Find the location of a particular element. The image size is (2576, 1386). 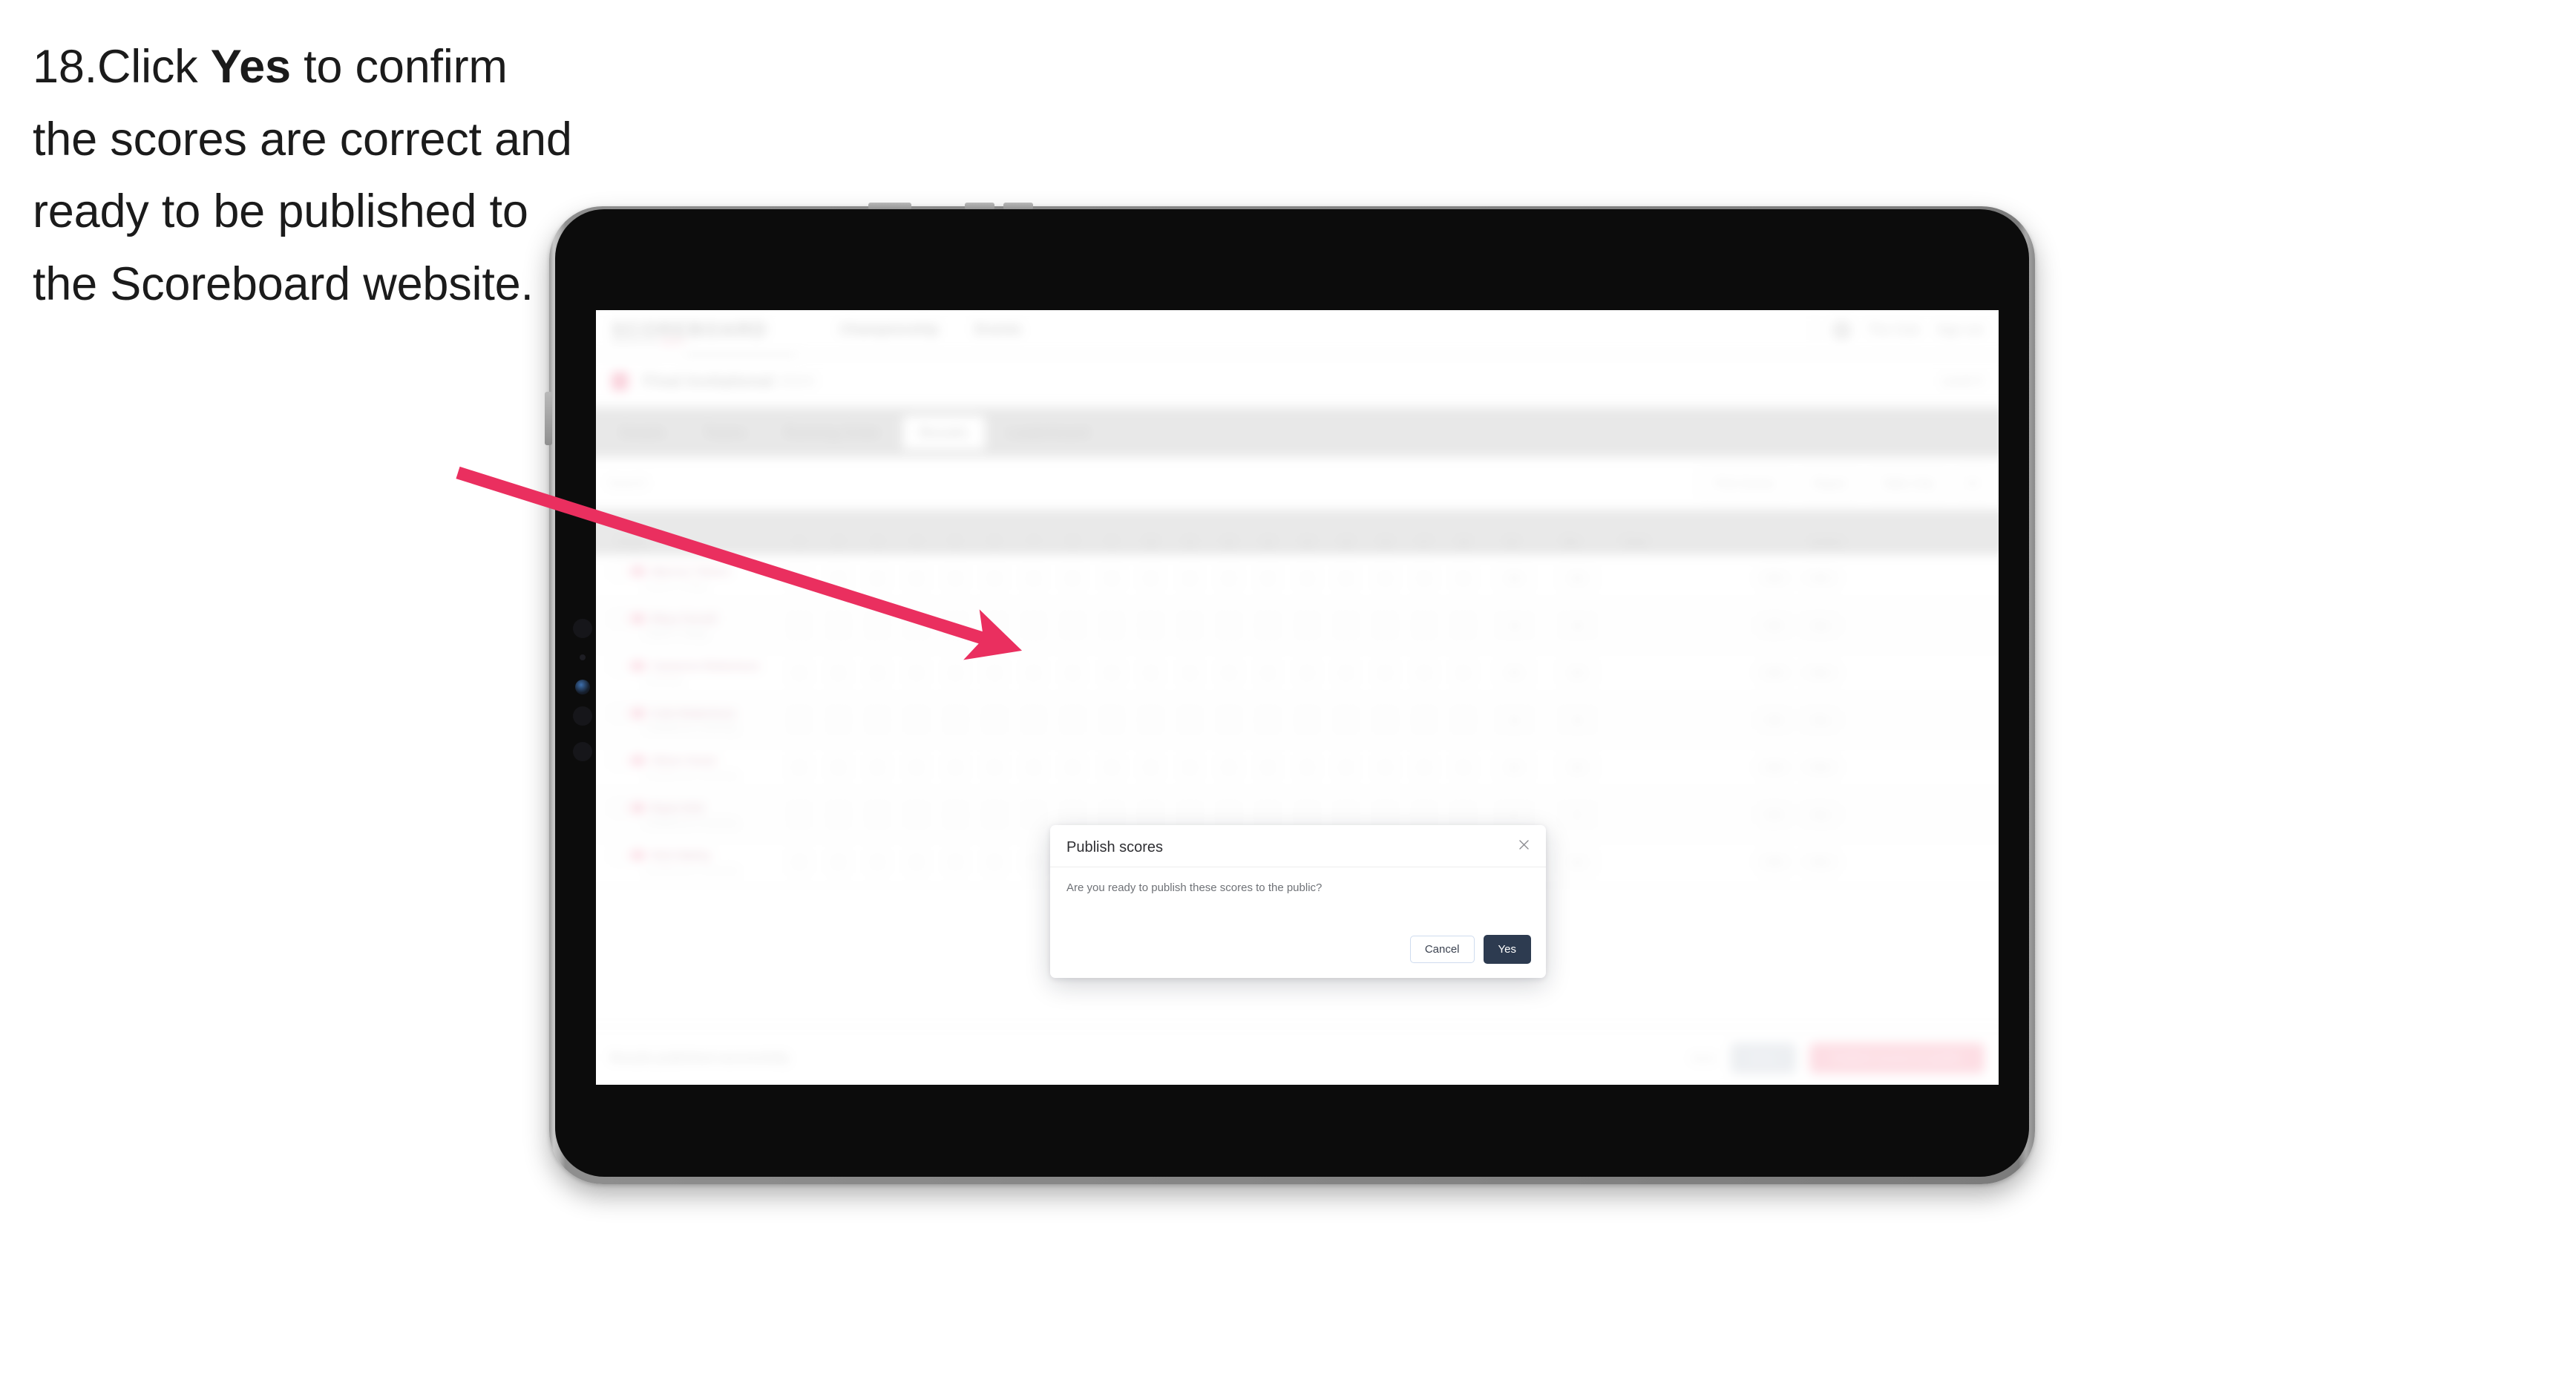

nav-signout-link: Sign out is located at coordinates (1959, 330).